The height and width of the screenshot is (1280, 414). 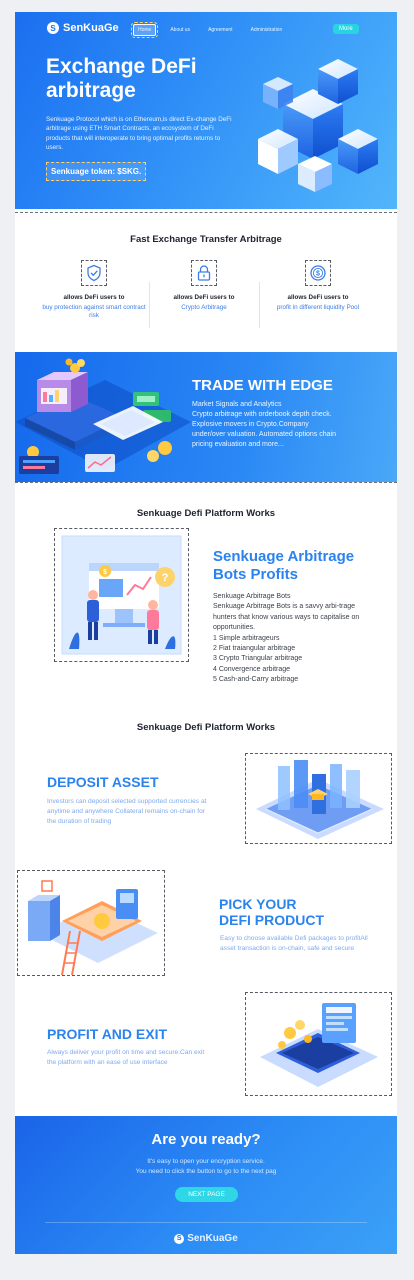 What do you see at coordinates (259, 305) in the screenshot?
I see `feature-divider` at bounding box center [259, 305].